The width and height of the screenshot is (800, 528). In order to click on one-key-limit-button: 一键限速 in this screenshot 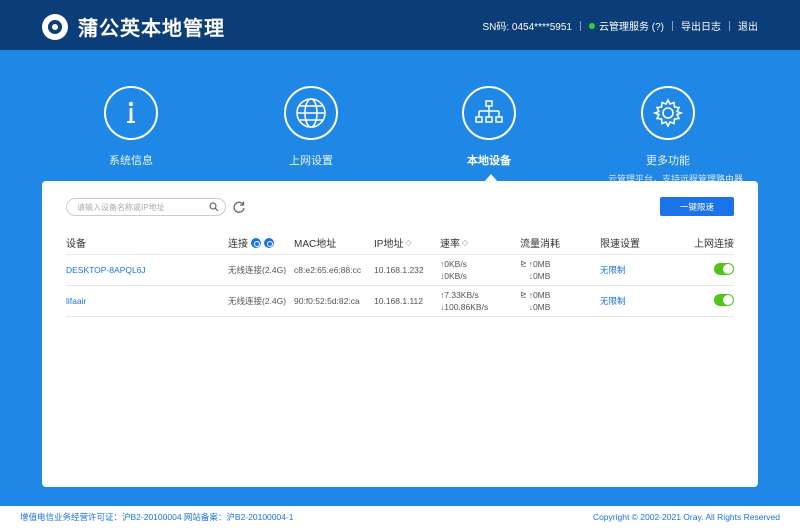, I will do `click(697, 206)`.